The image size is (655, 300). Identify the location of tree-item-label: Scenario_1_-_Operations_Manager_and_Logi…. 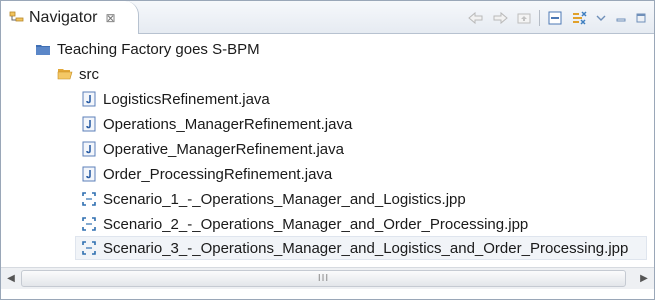
(284, 199).